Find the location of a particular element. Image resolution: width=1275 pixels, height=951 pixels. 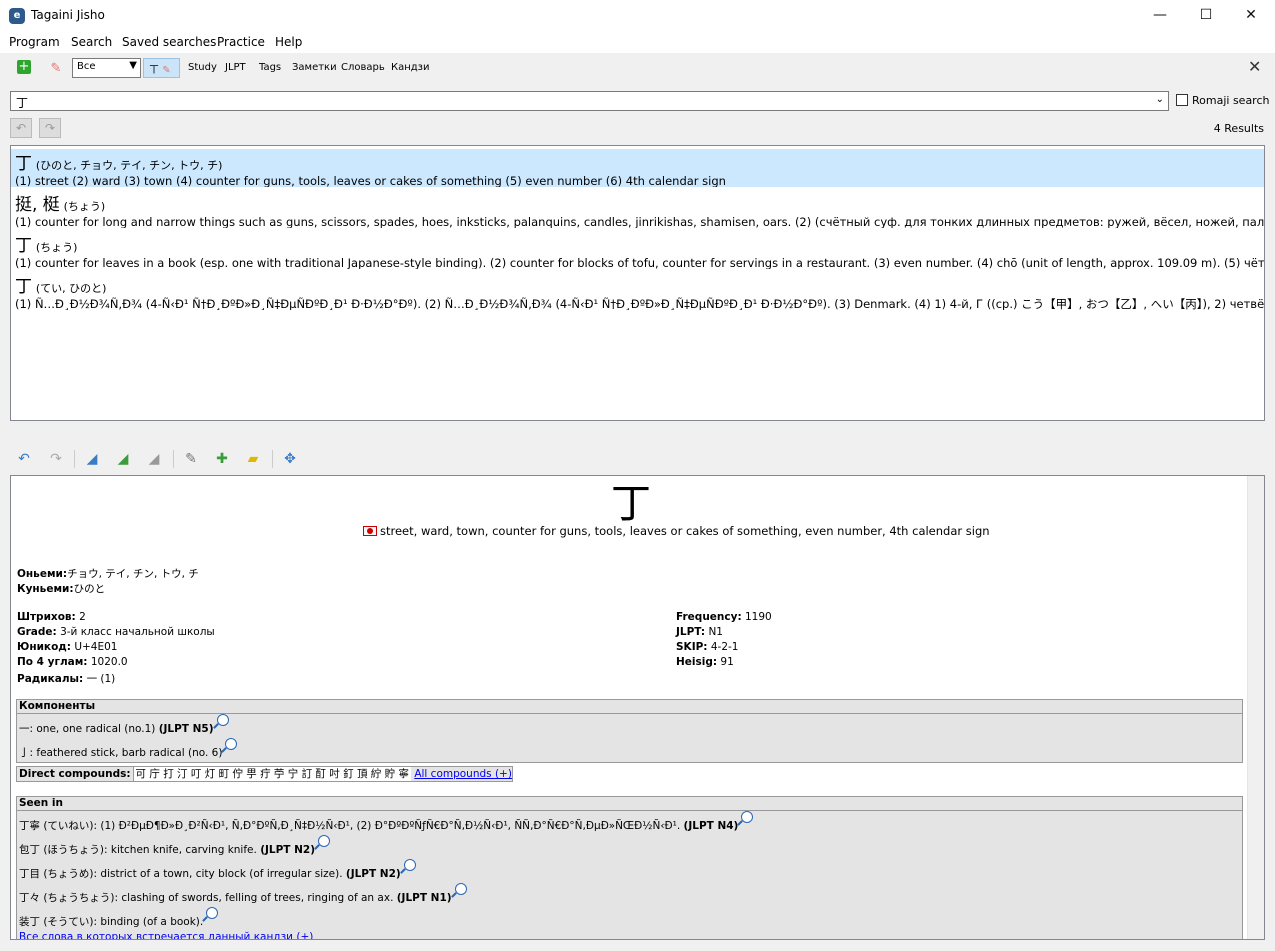

component-row: 一: one, one radical (no.1) (JLPT N5) is located at coordinates (629, 726).